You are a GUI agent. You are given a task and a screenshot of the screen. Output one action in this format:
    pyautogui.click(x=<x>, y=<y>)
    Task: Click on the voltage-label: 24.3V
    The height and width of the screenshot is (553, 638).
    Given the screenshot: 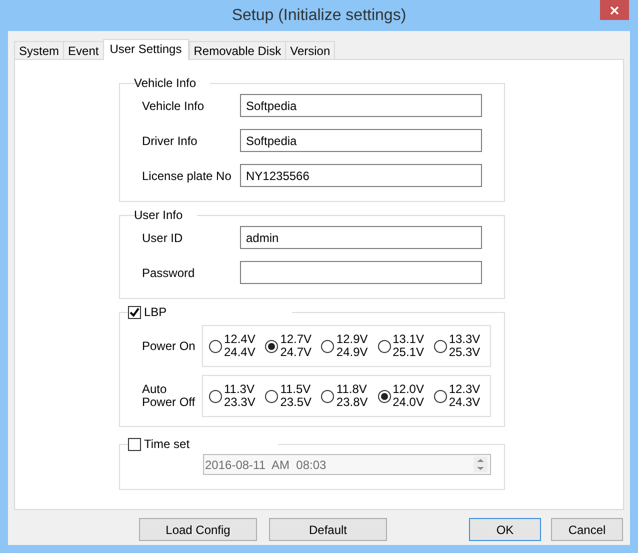 What is the action you would take?
    pyautogui.click(x=464, y=402)
    